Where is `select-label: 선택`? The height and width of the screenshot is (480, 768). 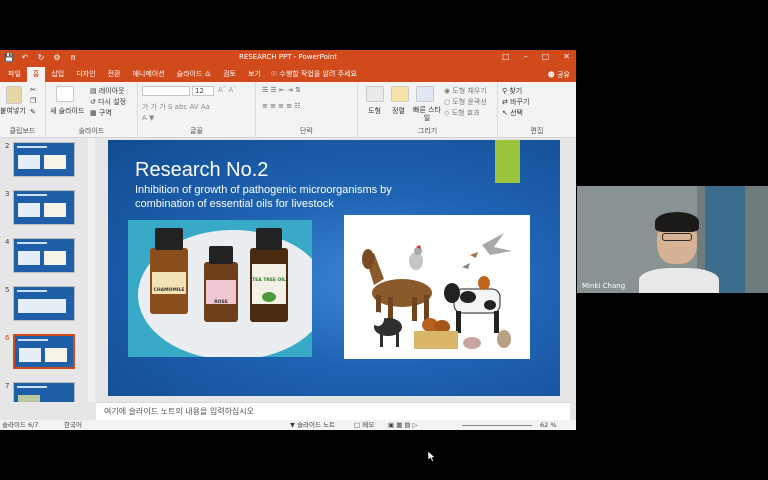
select-label: 선택 is located at coordinates (516, 113).